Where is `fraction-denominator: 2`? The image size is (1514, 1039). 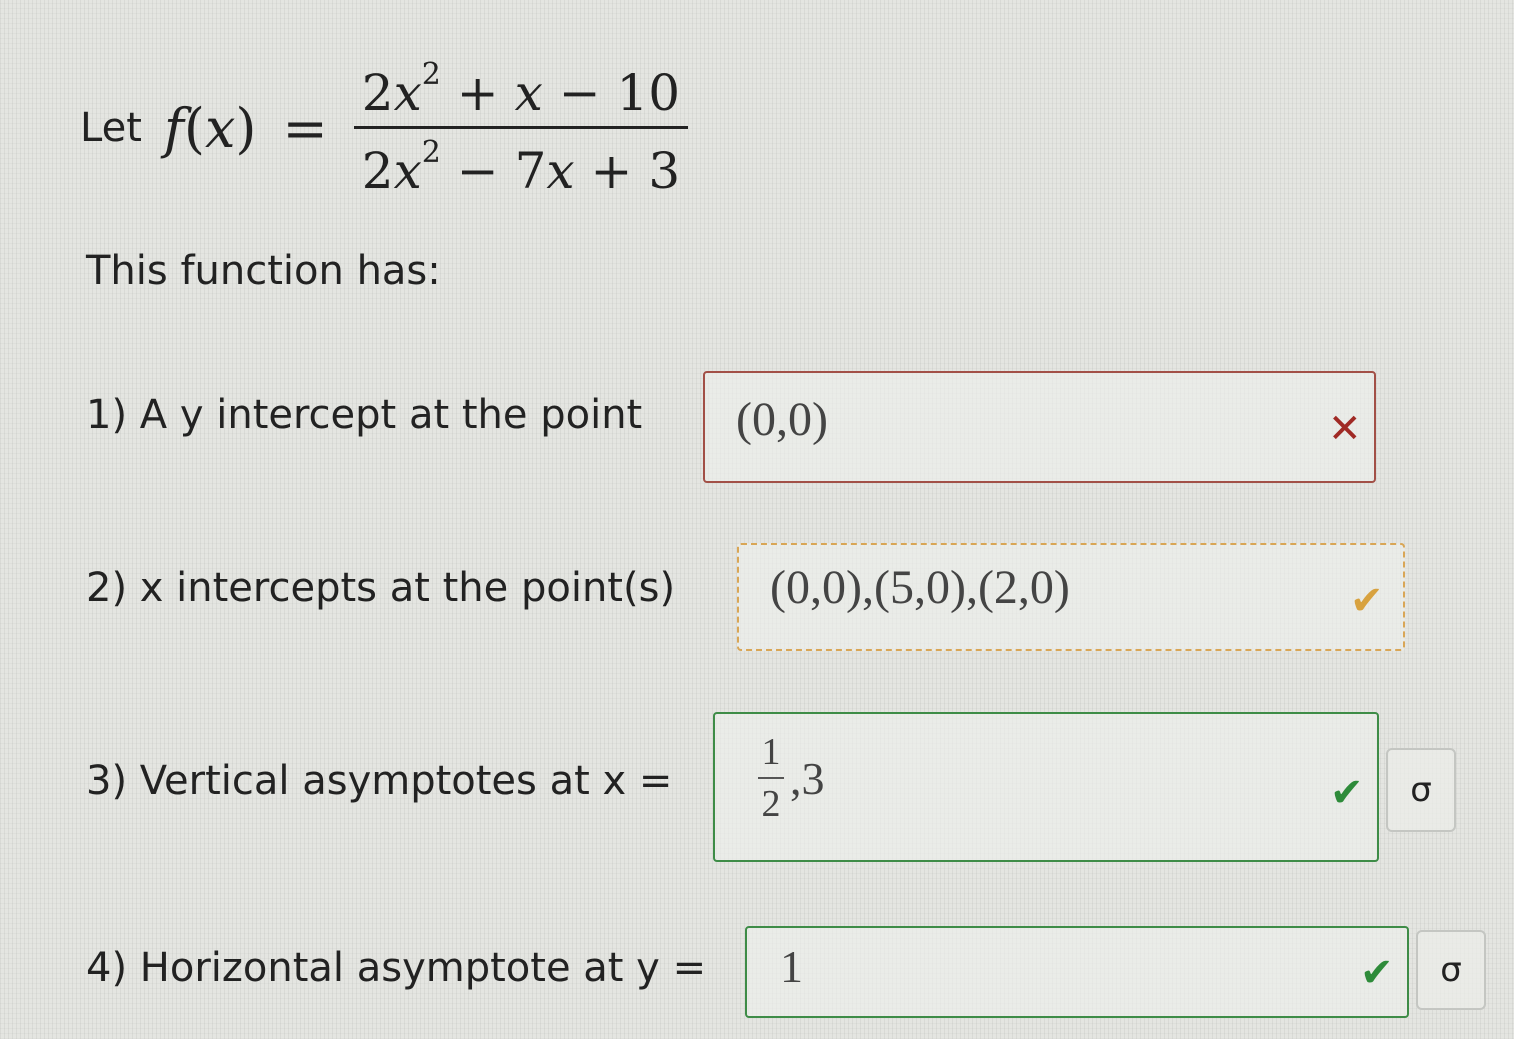 fraction-denominator: 2 is located at coordinates (771, 804).